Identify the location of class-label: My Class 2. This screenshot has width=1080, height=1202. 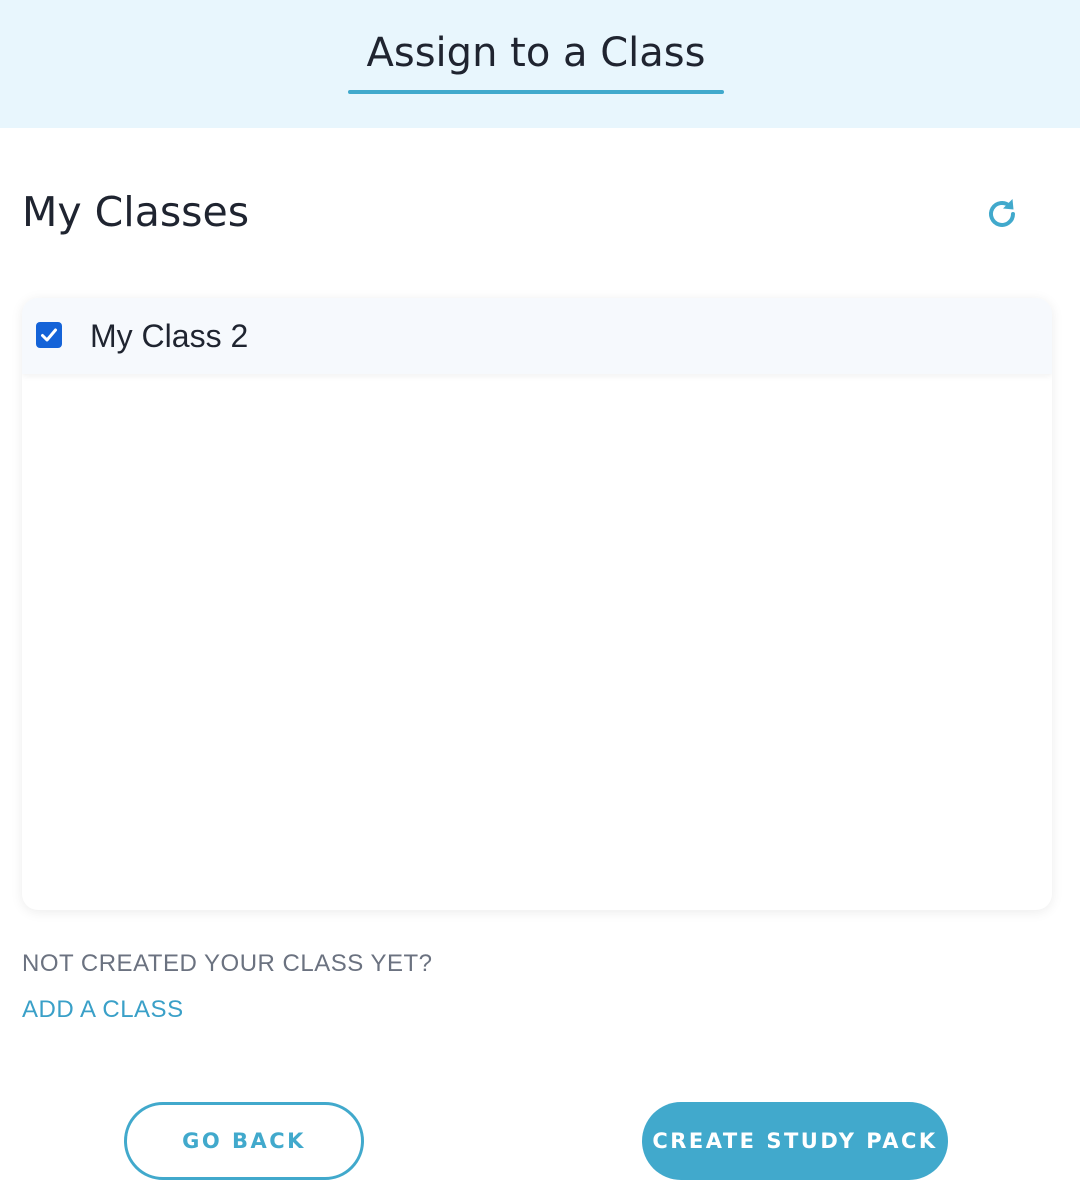
(169, 336).